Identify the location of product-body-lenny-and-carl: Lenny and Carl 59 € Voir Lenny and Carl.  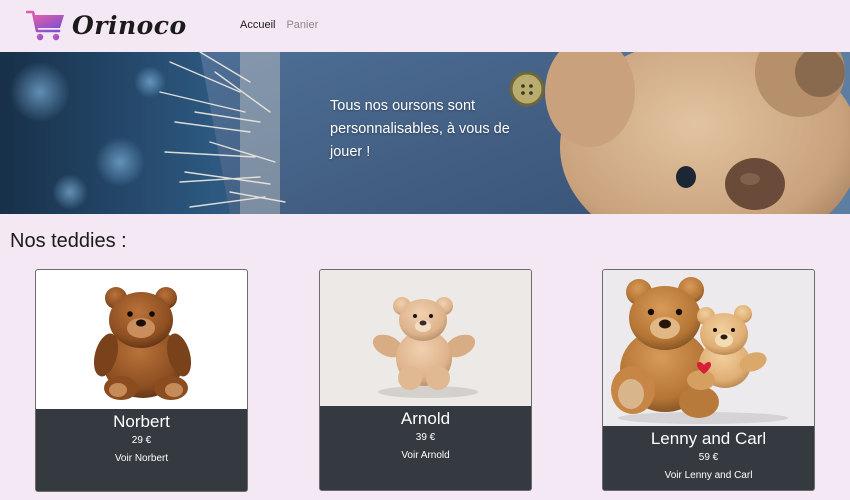
(708, 458).